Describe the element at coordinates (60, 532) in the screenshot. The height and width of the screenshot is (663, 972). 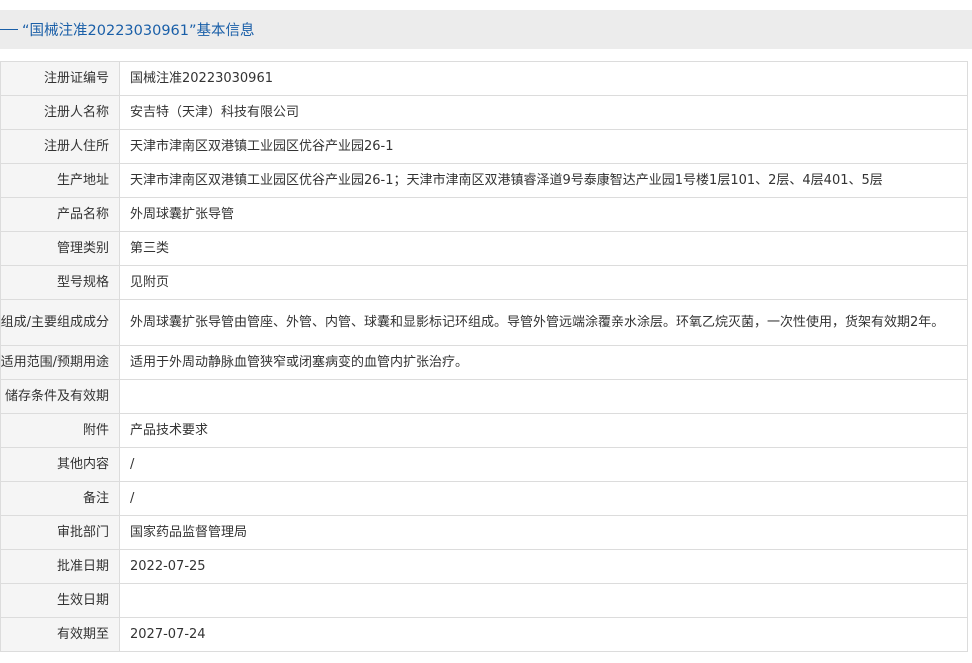
I see `row-label: 审批部门` at that location.